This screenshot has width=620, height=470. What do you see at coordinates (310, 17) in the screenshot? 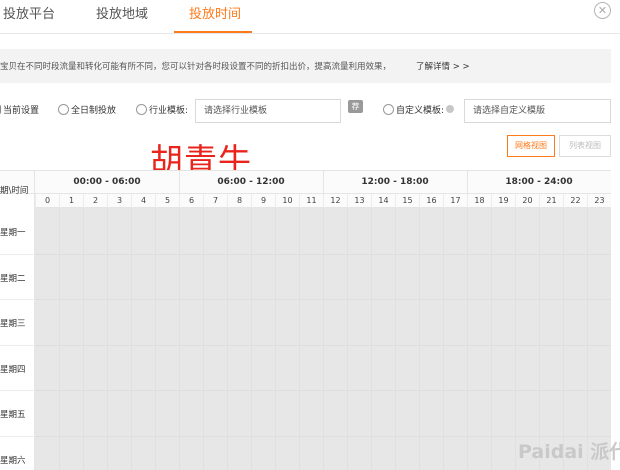
I see `tab-bar: 投放平台 投放地域 投放时间` at bounding box center [310, 17].